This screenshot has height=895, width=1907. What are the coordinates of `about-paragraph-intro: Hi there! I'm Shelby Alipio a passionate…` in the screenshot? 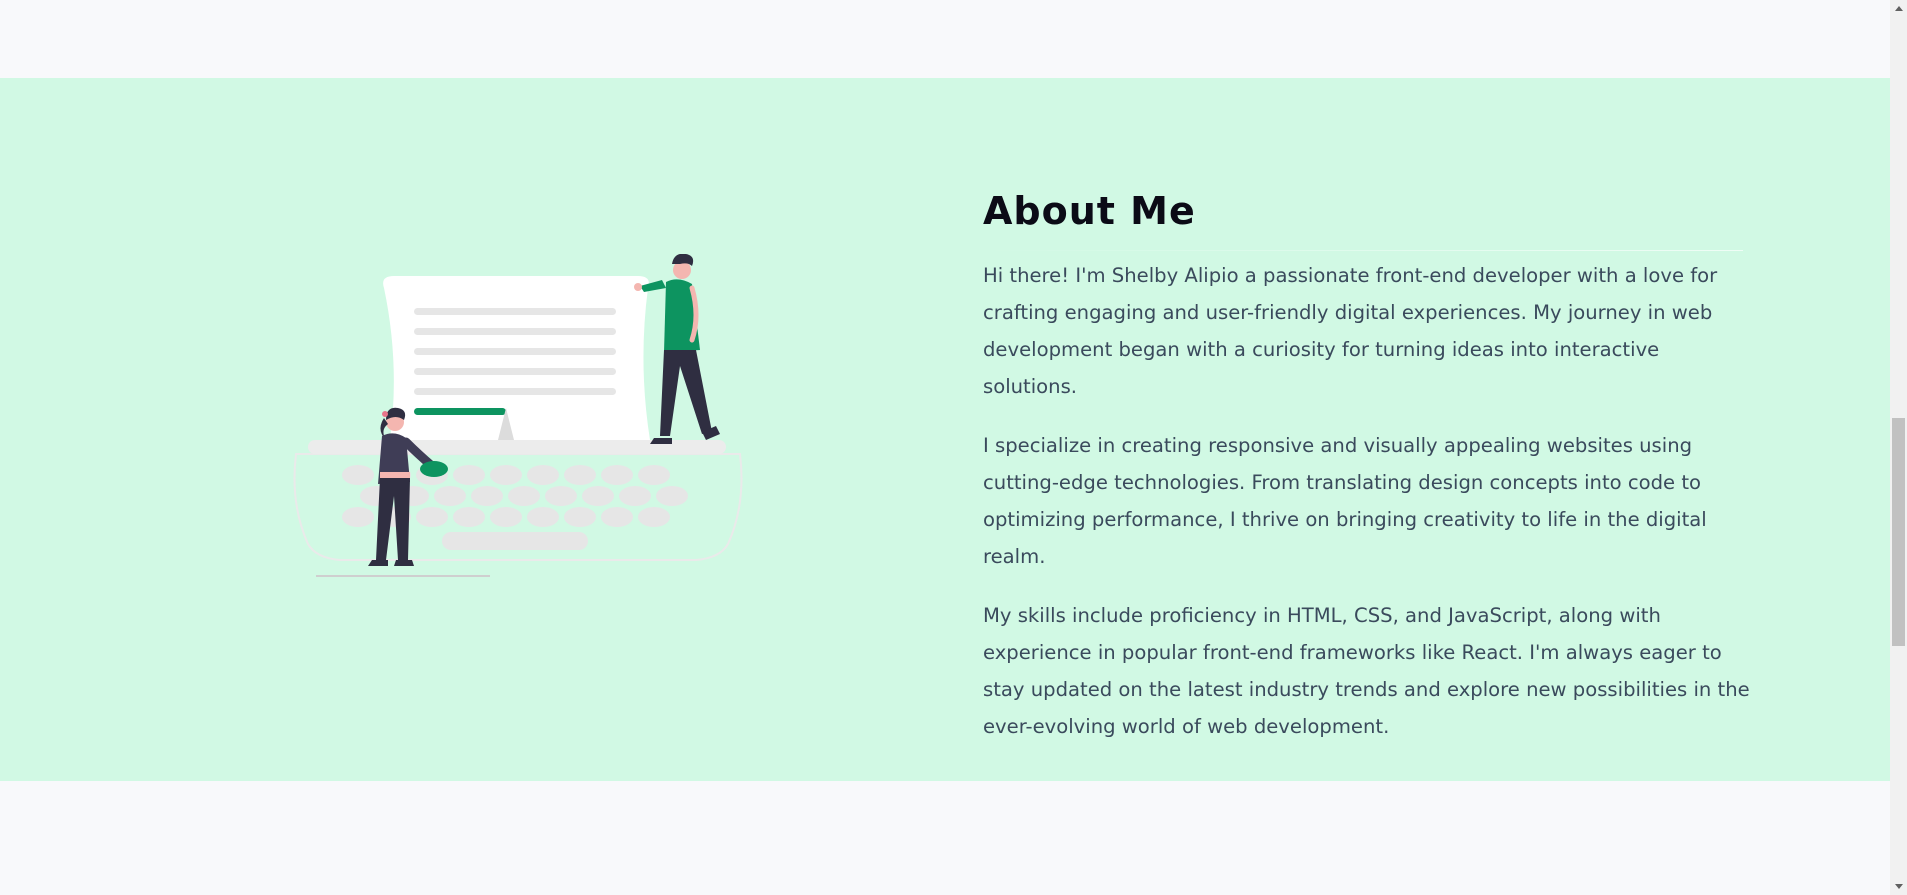 It's located at (1350, 331).